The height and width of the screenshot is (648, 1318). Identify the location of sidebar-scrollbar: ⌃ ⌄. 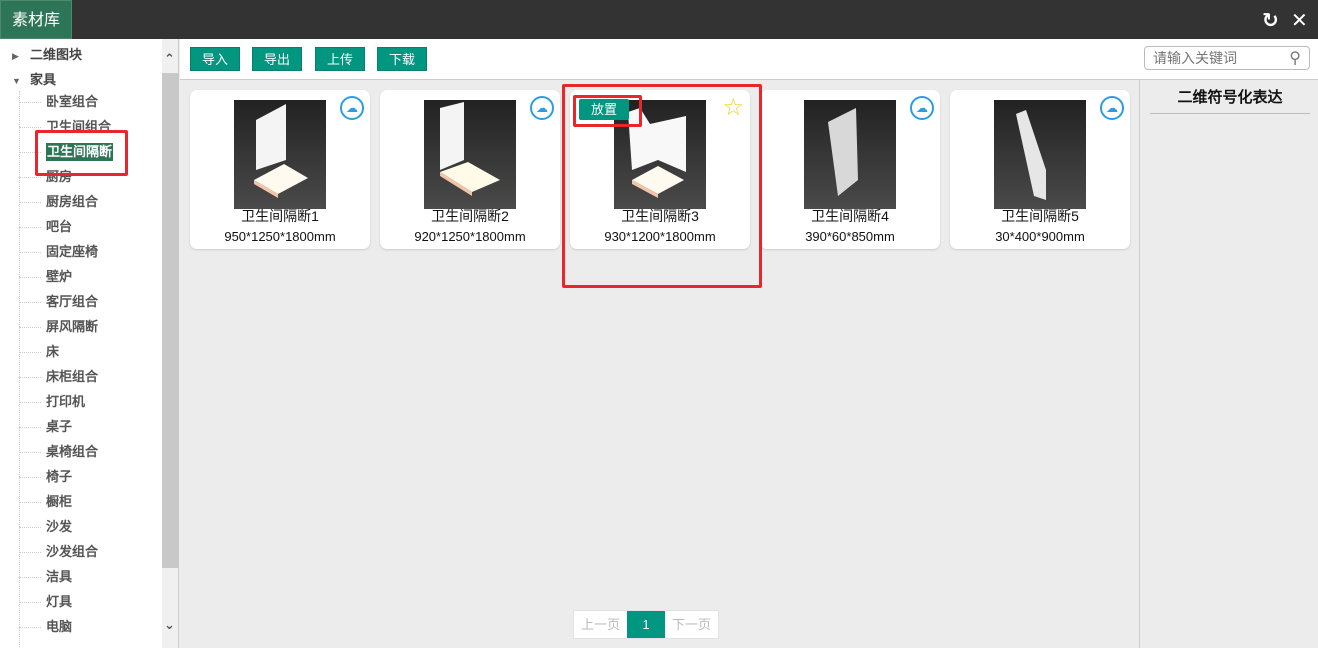
(170, 343).